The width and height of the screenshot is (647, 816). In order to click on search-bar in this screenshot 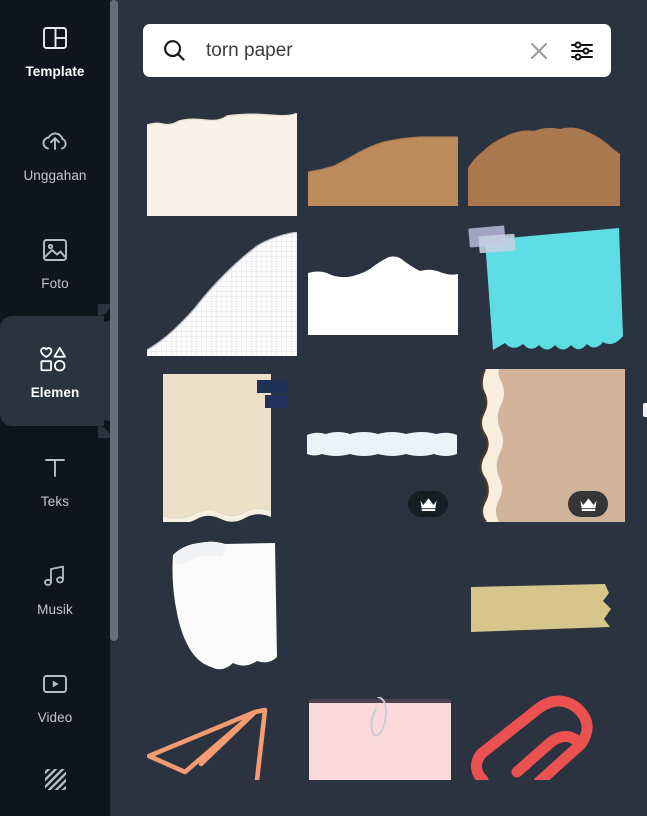, I will do `click(377, 50)`.